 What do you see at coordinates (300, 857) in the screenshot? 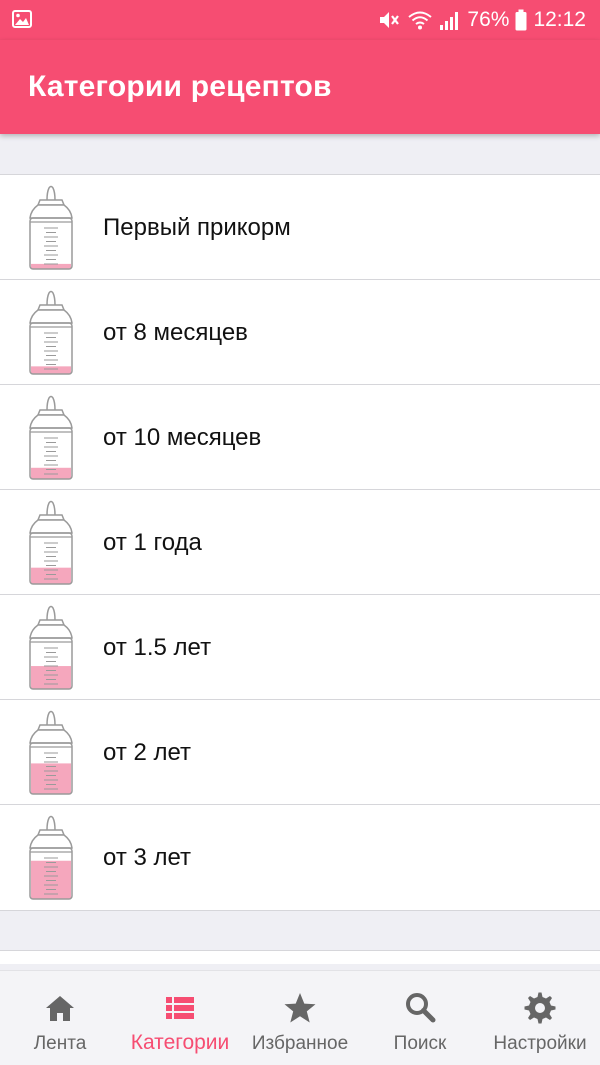
I see `category-item: от 3 лет` at bounding box center [300, 857].